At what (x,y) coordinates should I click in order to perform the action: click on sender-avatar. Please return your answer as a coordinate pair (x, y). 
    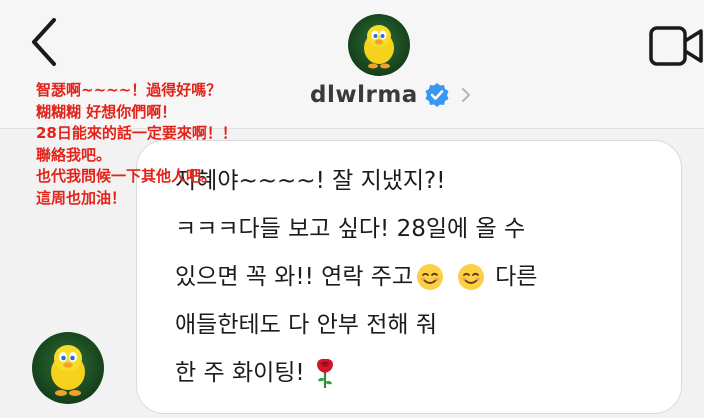
    Looking at the image, I should click on (68, 368).